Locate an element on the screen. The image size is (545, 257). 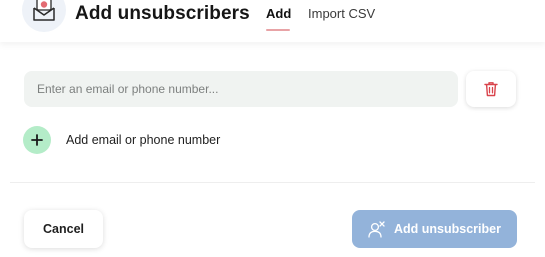
active-tab-indicator is located at coordinates (278, 30).